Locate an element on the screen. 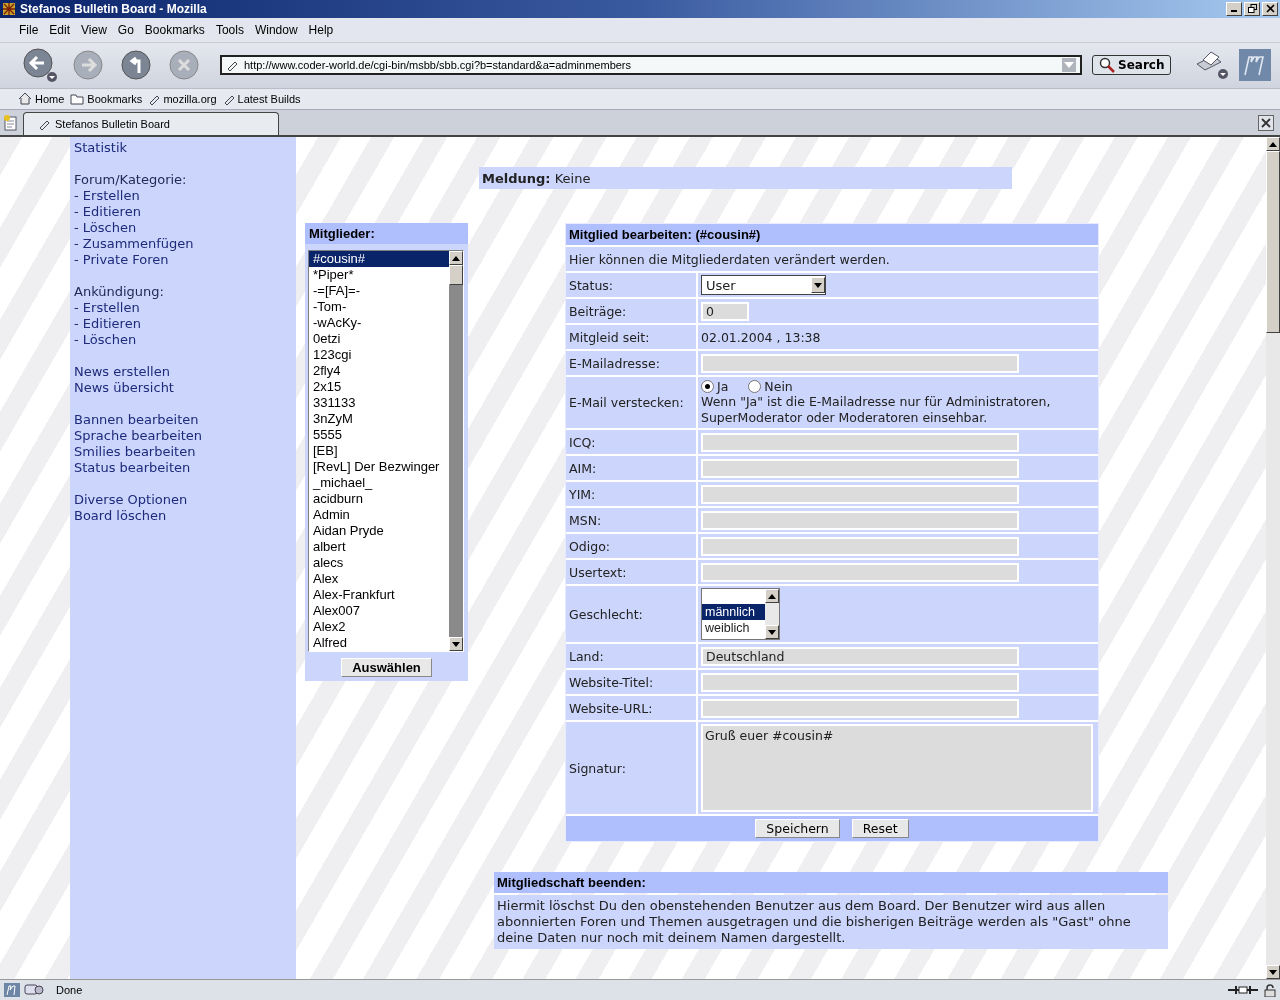 The height and width of the screenshot is (1000, 1280). new-tab-icon is located at coordinates (11, 123).